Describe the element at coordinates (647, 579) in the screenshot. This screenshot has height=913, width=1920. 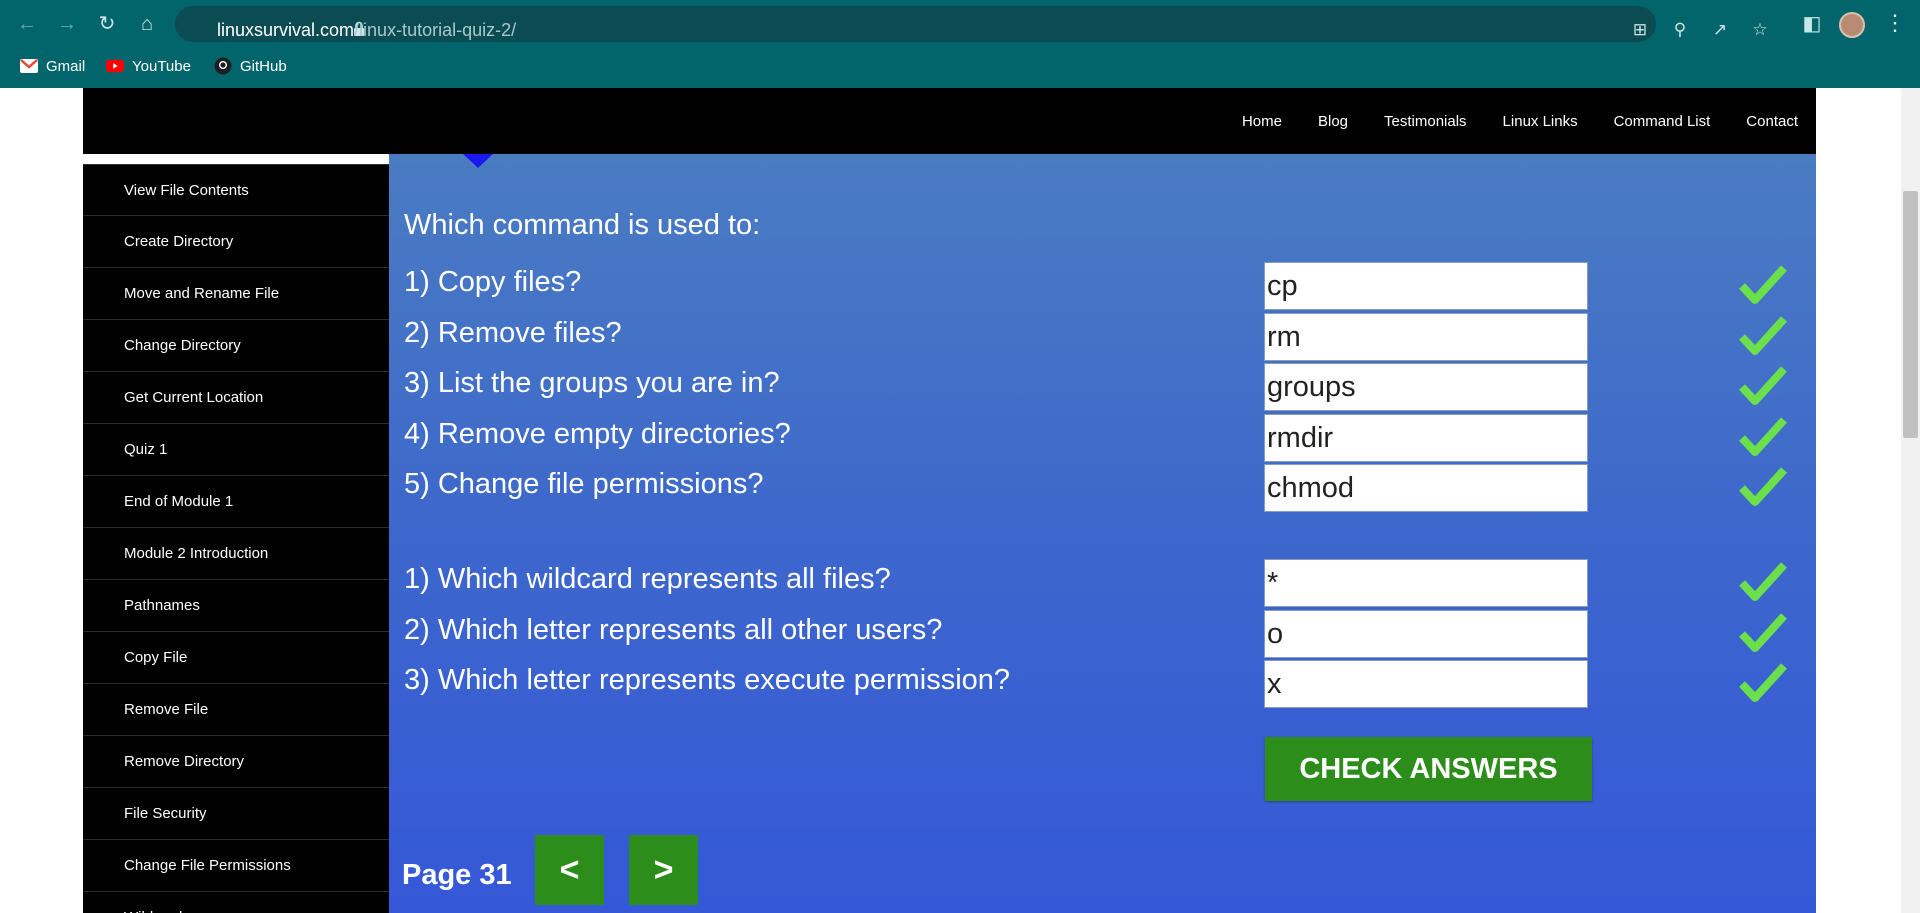
I see `question-label: 1) Which wildcard represents all files?` at that location.